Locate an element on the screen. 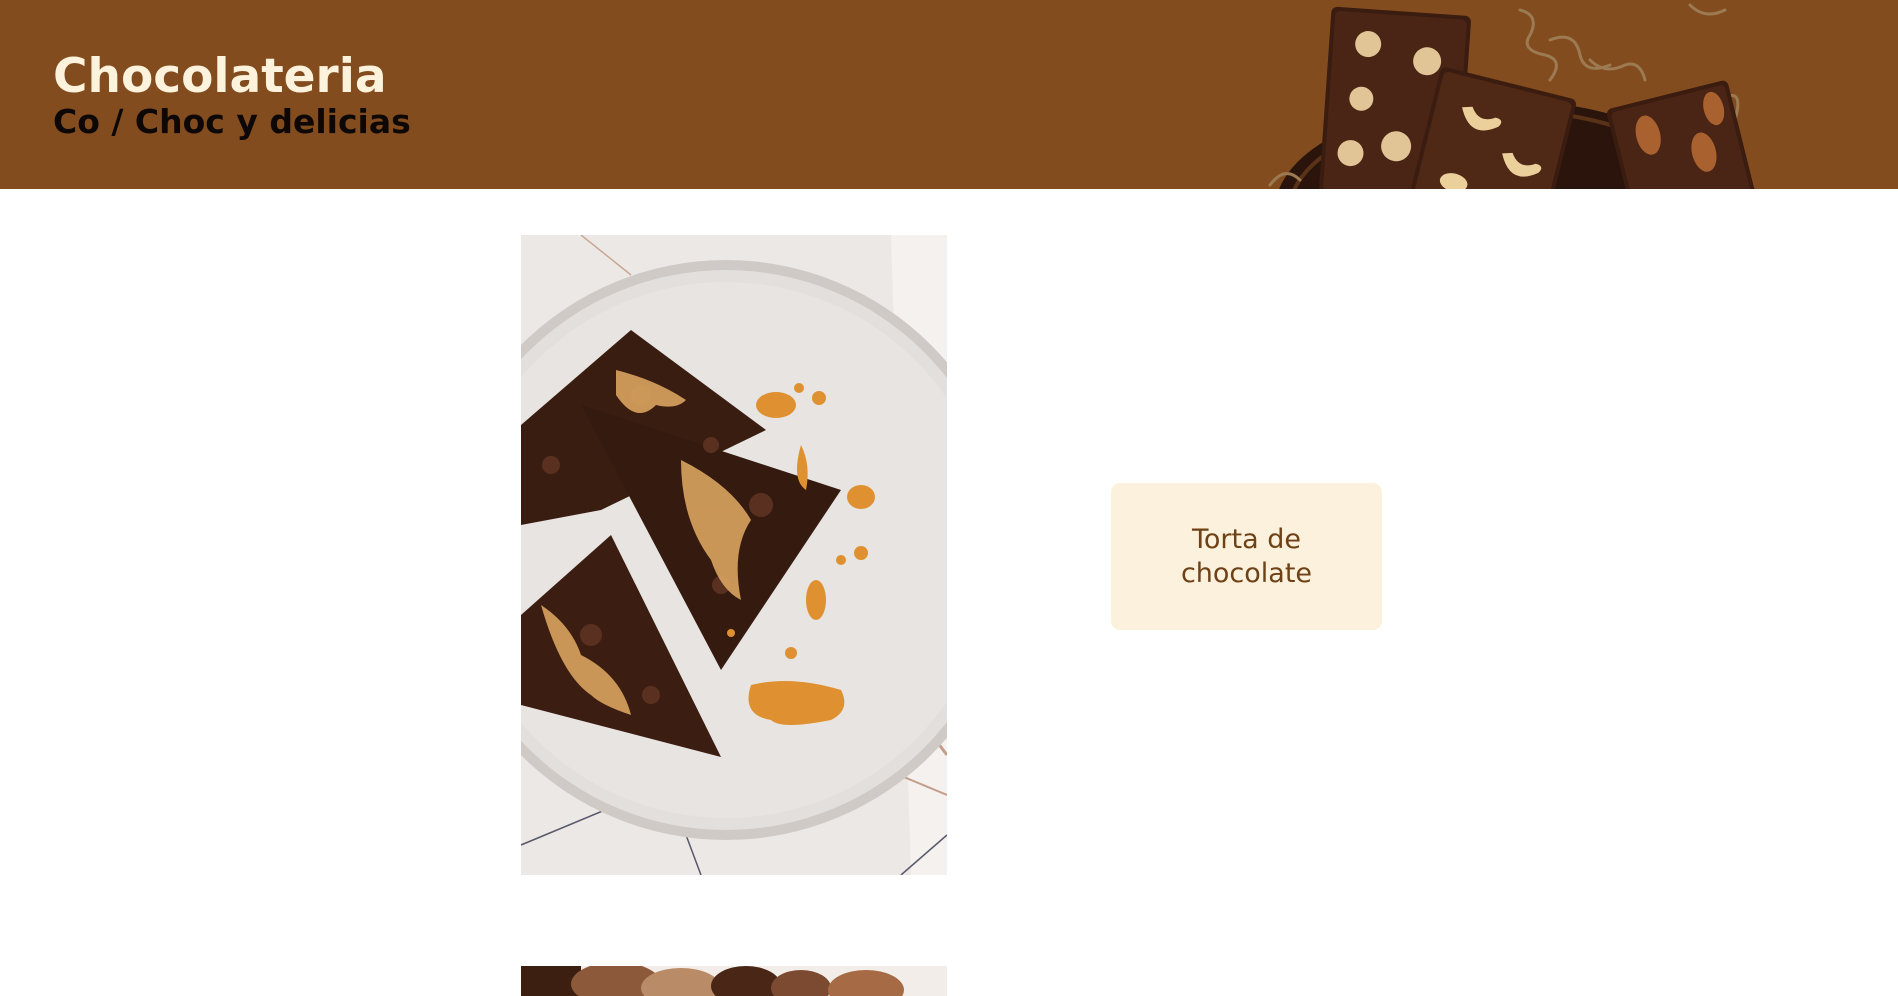 Image resolution: width=1898 pixels, height=996 pixels. chocolate-truffles-image is located at coordinates (734, 981).